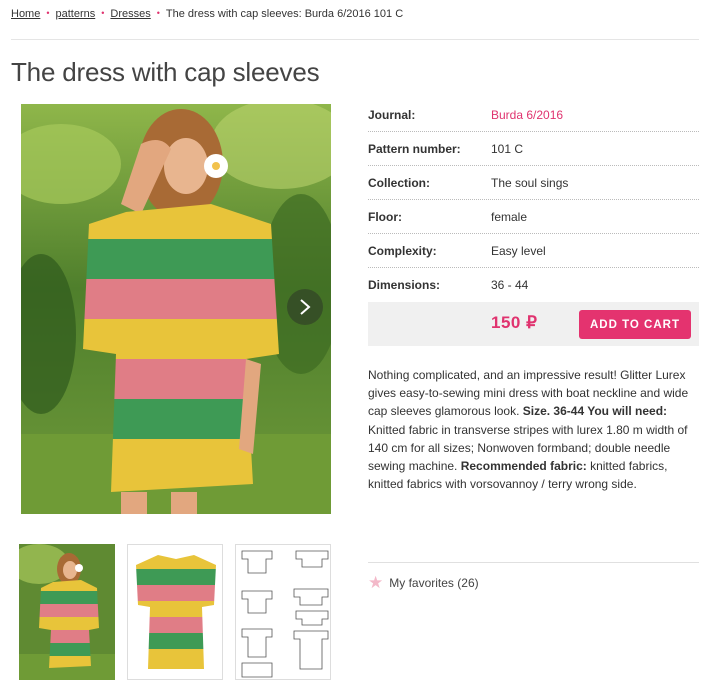  I want to click on thumbnail-dress, so click(175, 612).